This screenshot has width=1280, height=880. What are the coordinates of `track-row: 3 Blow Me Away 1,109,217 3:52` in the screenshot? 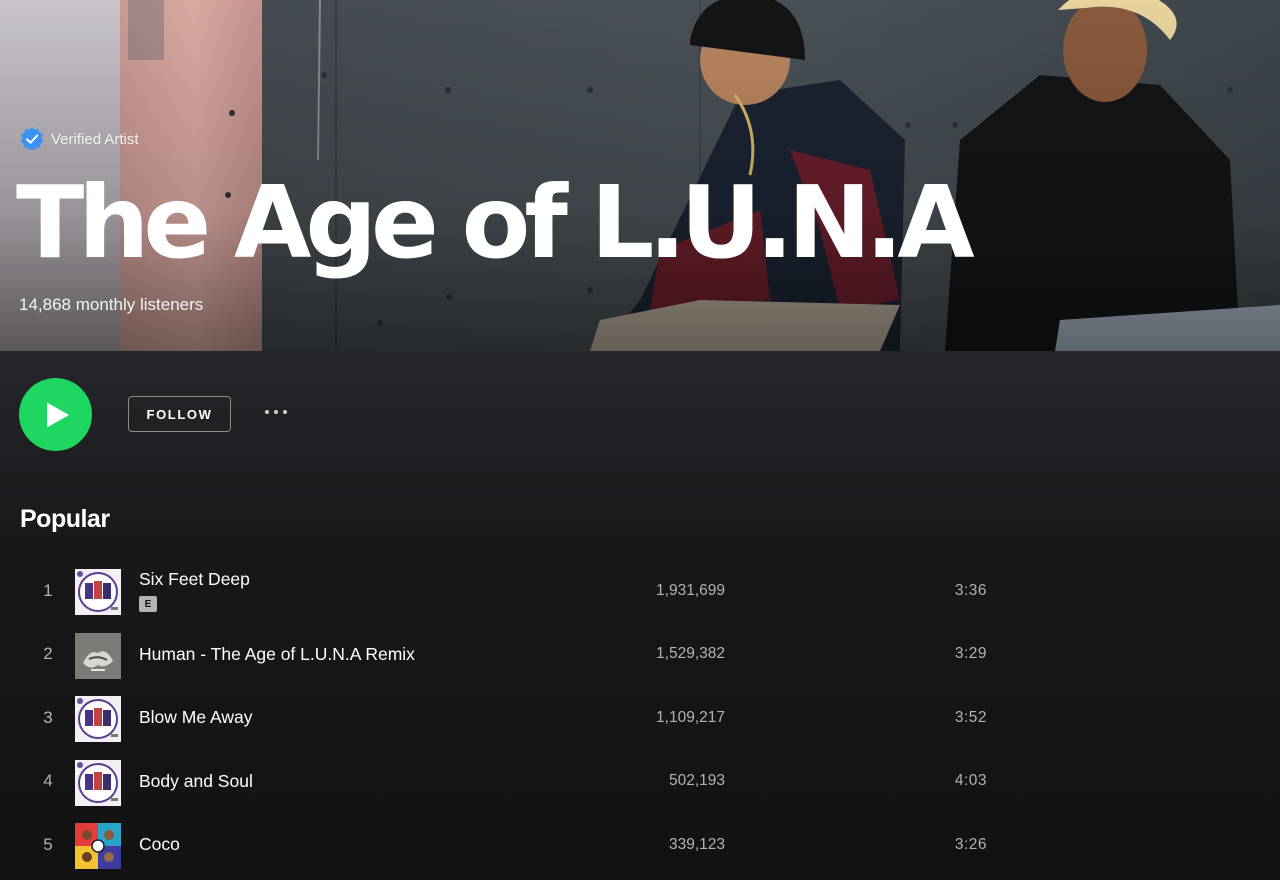 It's located at (500, 718).